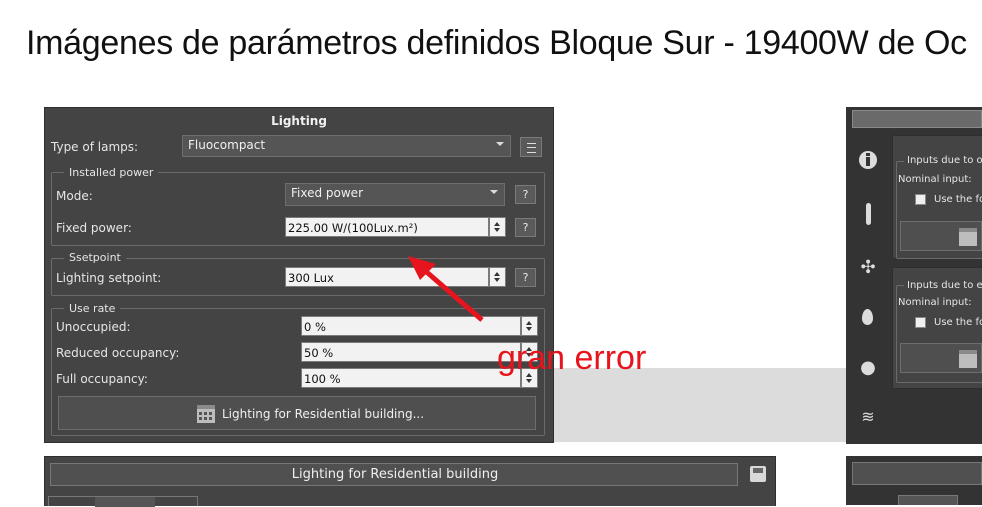  Describe the element at coordinates (868, 160) in the screenshot. I see `info-icon` at that location.